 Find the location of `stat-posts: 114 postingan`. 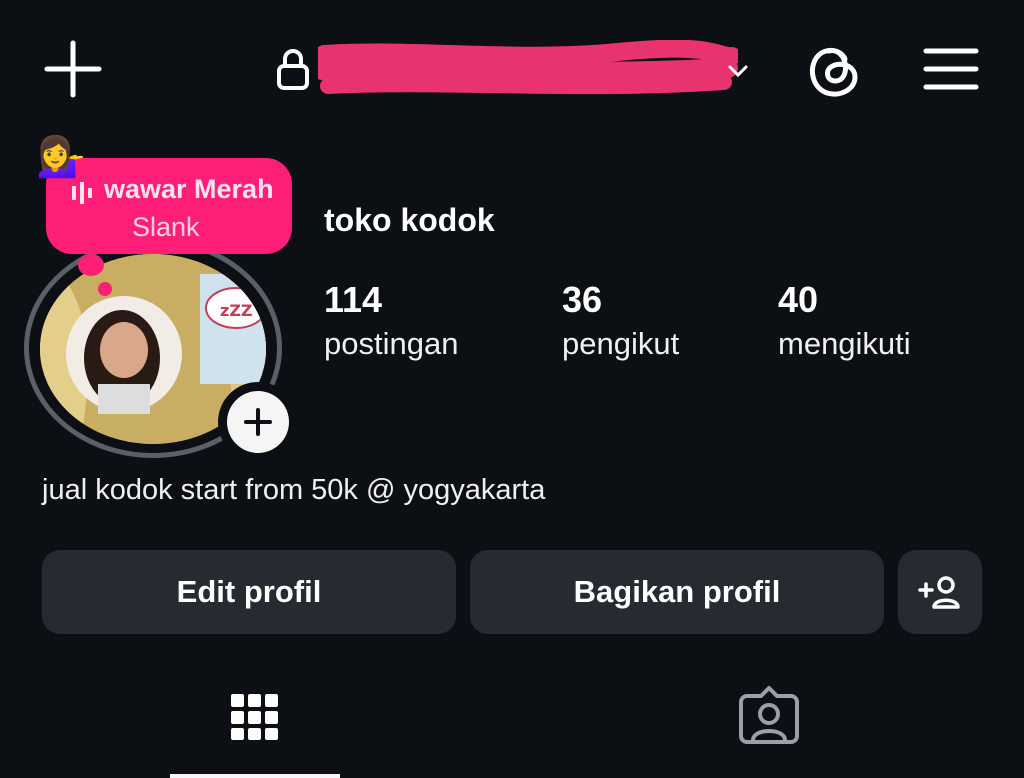

stat-posts: 114 postingan is located at coordinates (391, 321).